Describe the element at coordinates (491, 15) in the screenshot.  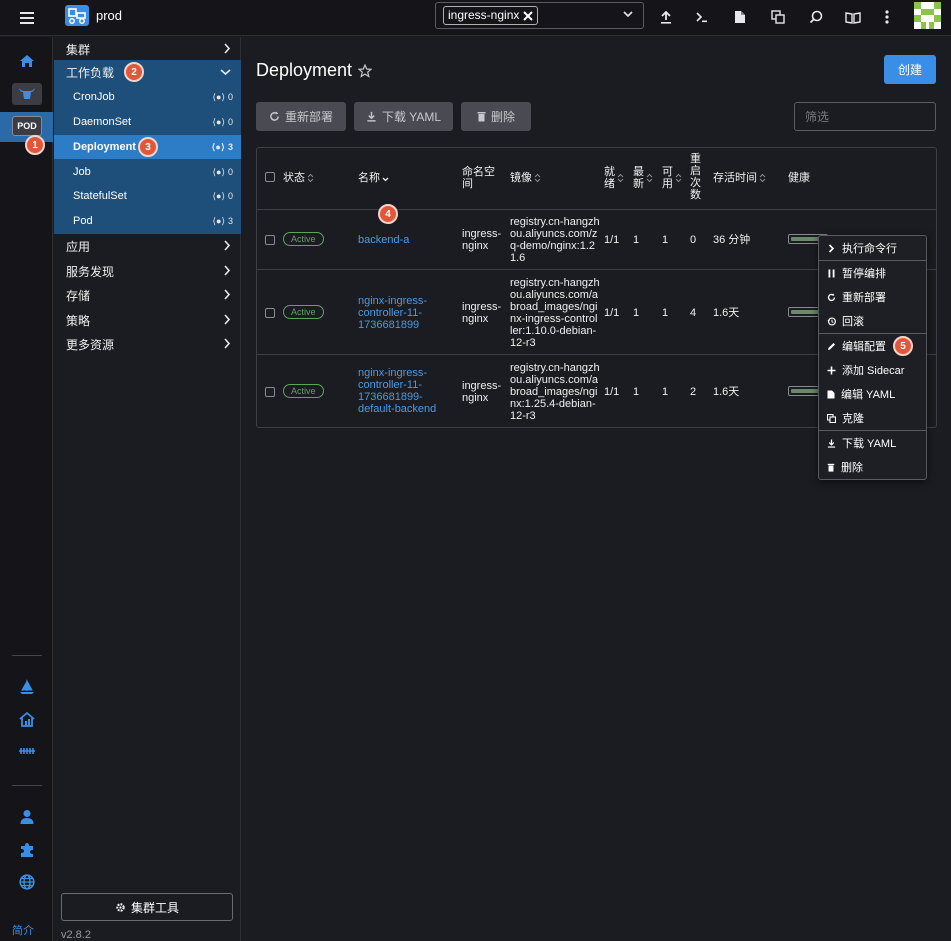
I see `namespace-chip: ingress-nginx` at that location.